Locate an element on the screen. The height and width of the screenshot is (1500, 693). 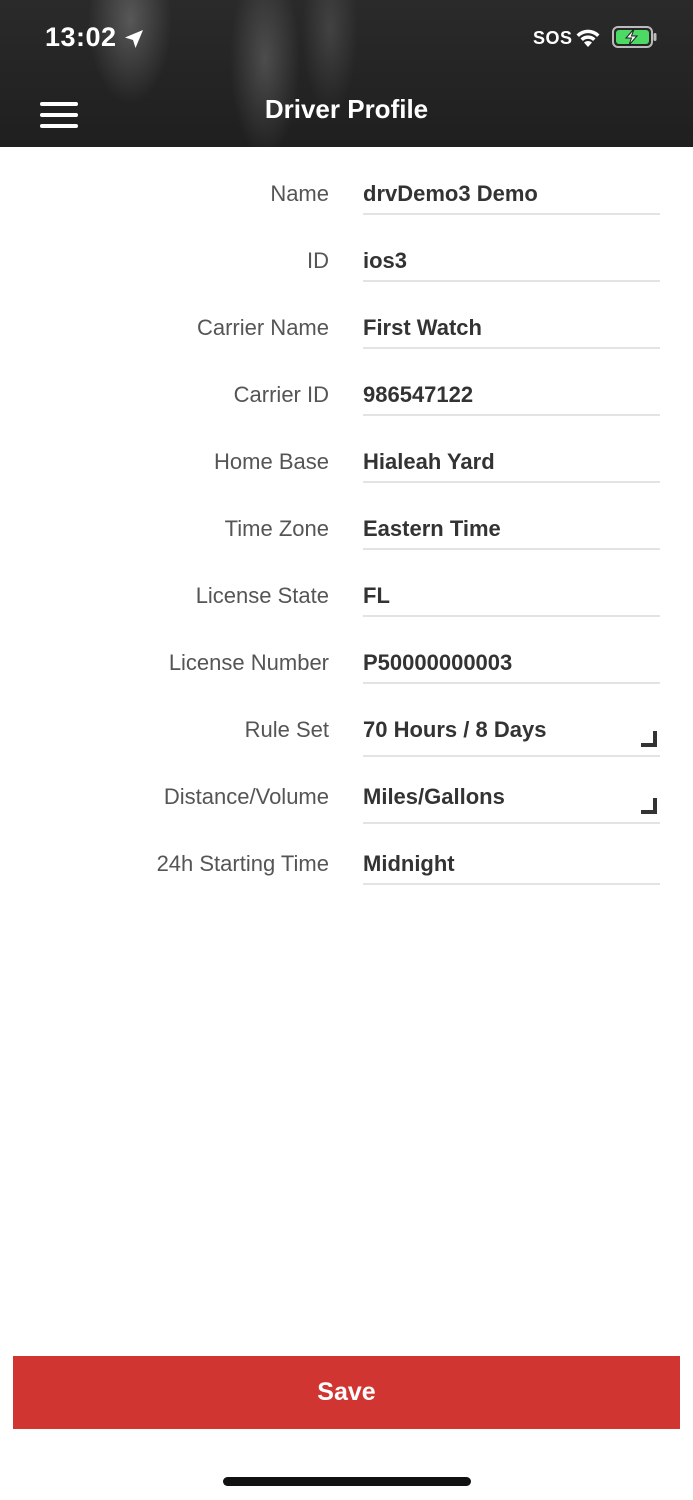
page-title: Driver Profile is located at coordinates (346, 109).